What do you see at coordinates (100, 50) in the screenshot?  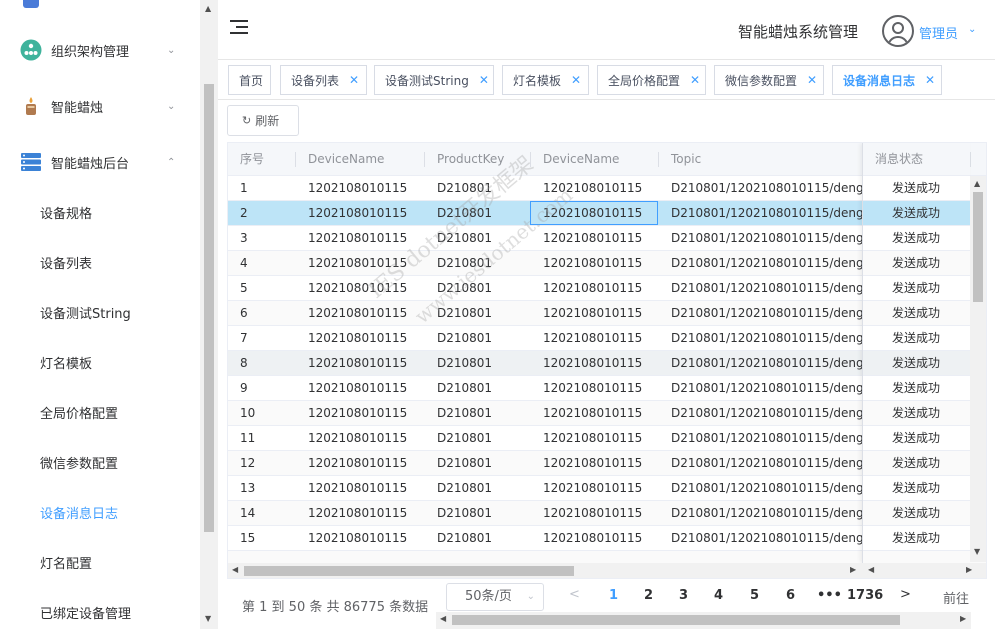 I see `sidebar-group-org: 组织架构管理 ⌄` at bounding box center [100, 50].